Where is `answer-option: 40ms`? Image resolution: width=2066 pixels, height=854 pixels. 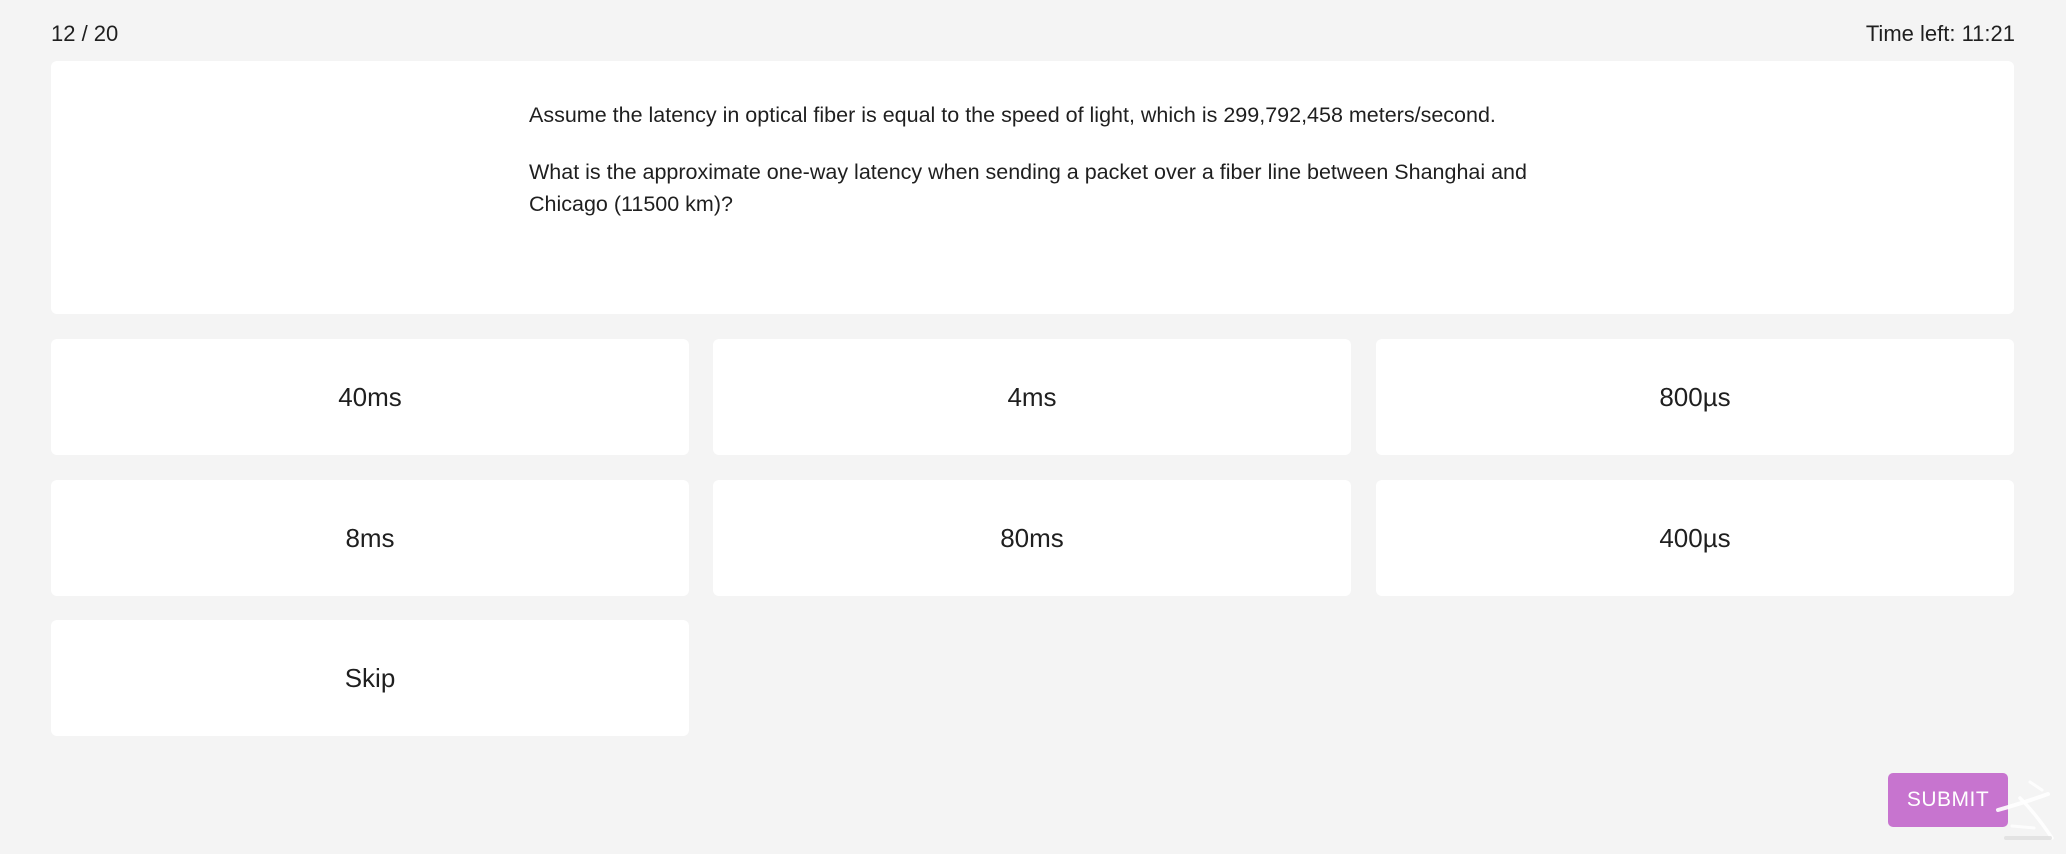
answer-option: 40ms is located at coordinates (370, 397).